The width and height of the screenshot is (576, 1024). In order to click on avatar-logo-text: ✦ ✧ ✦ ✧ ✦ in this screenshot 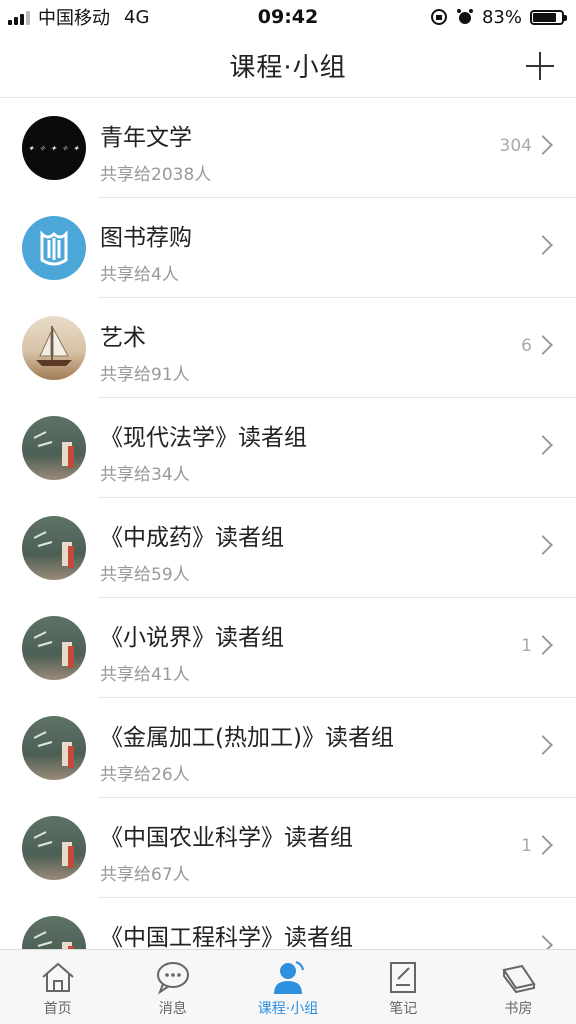, I will do `click(54, 148)`.